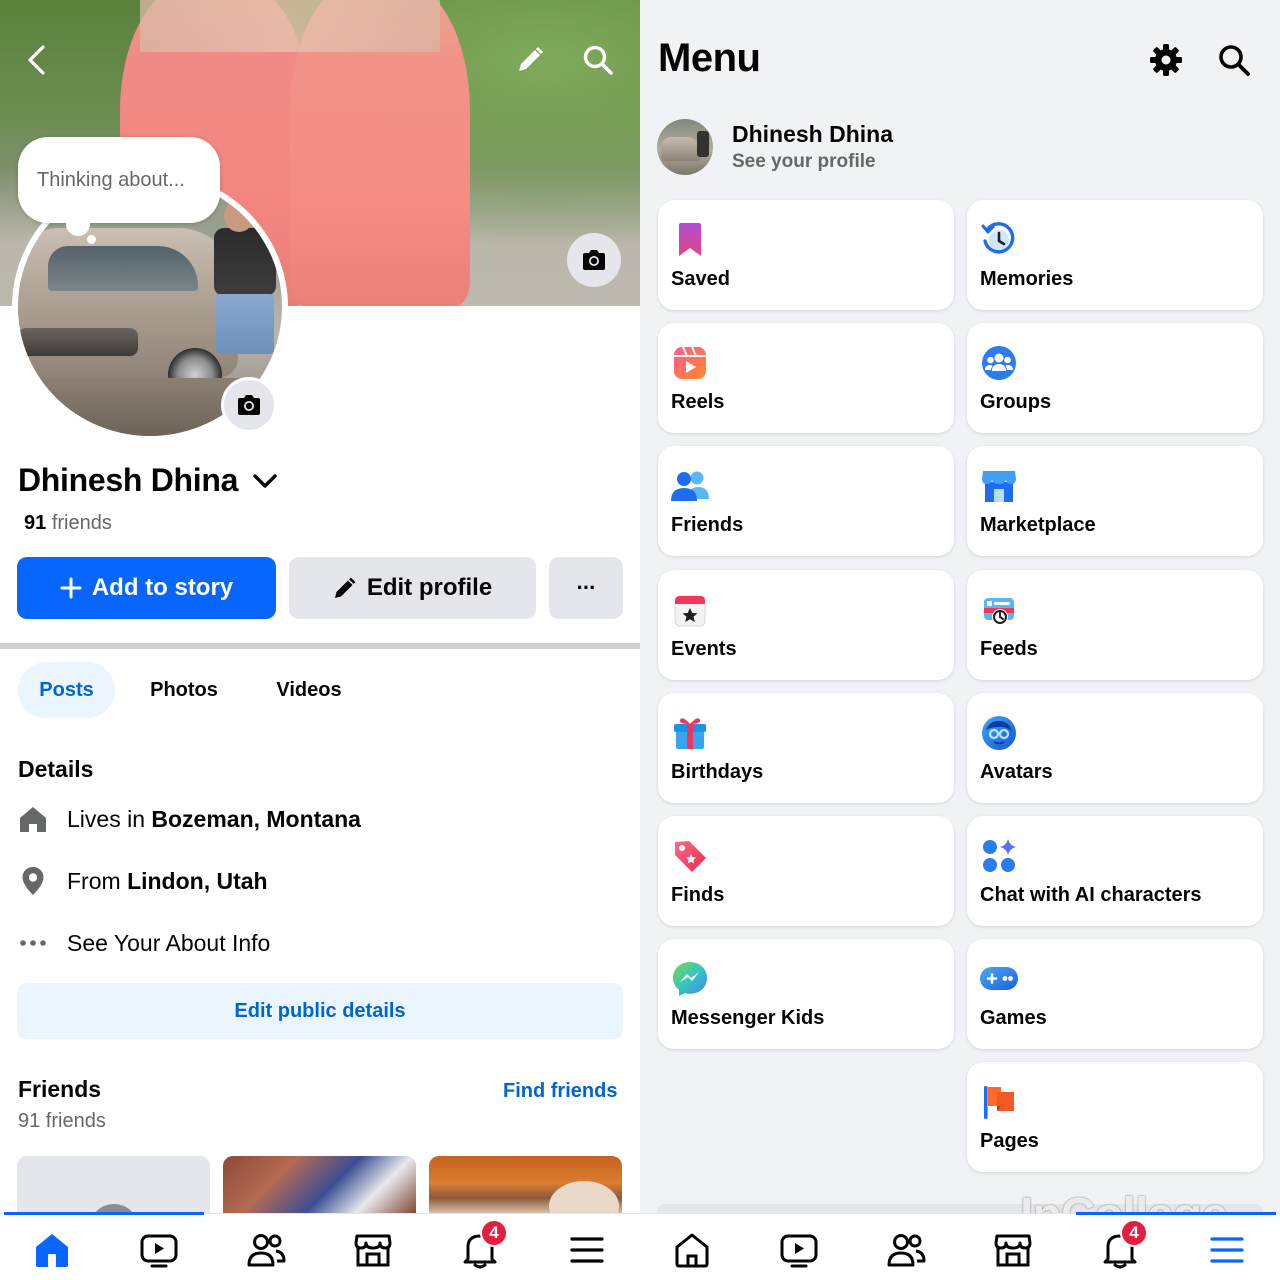  I want to click on tab-videos: Videos, so click(309, 690).